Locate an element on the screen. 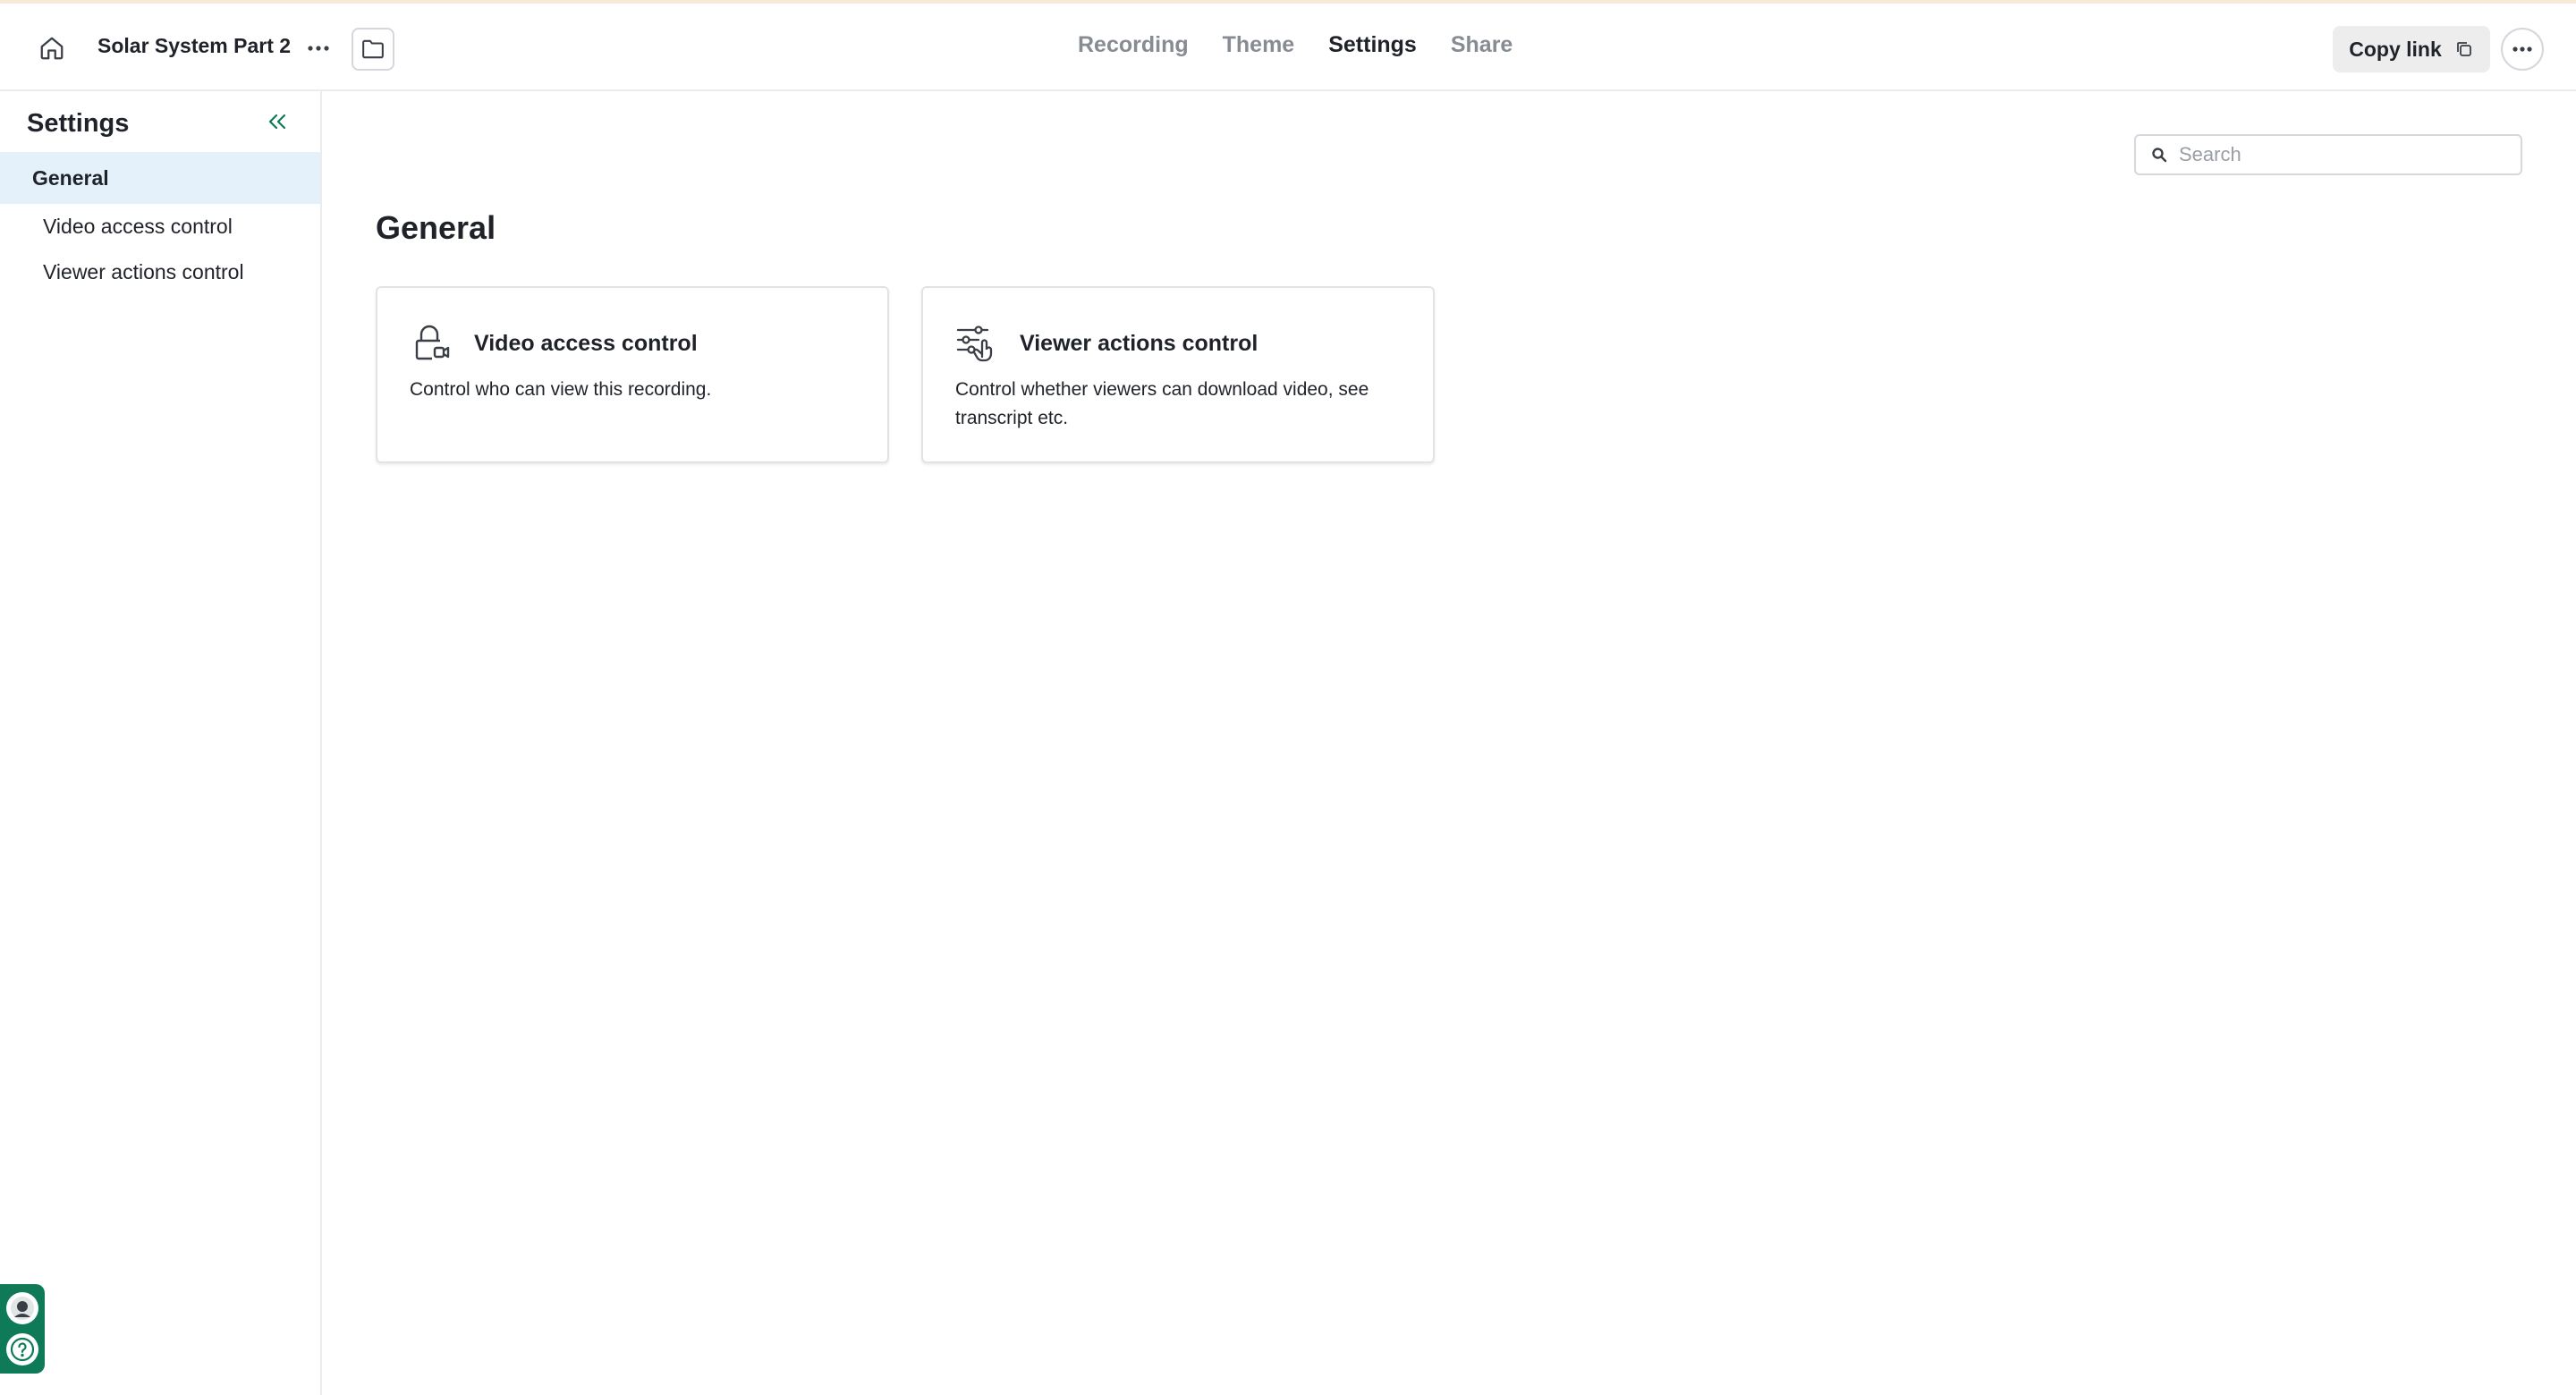  move-to-folder-button is located at coordinates (373, 49).